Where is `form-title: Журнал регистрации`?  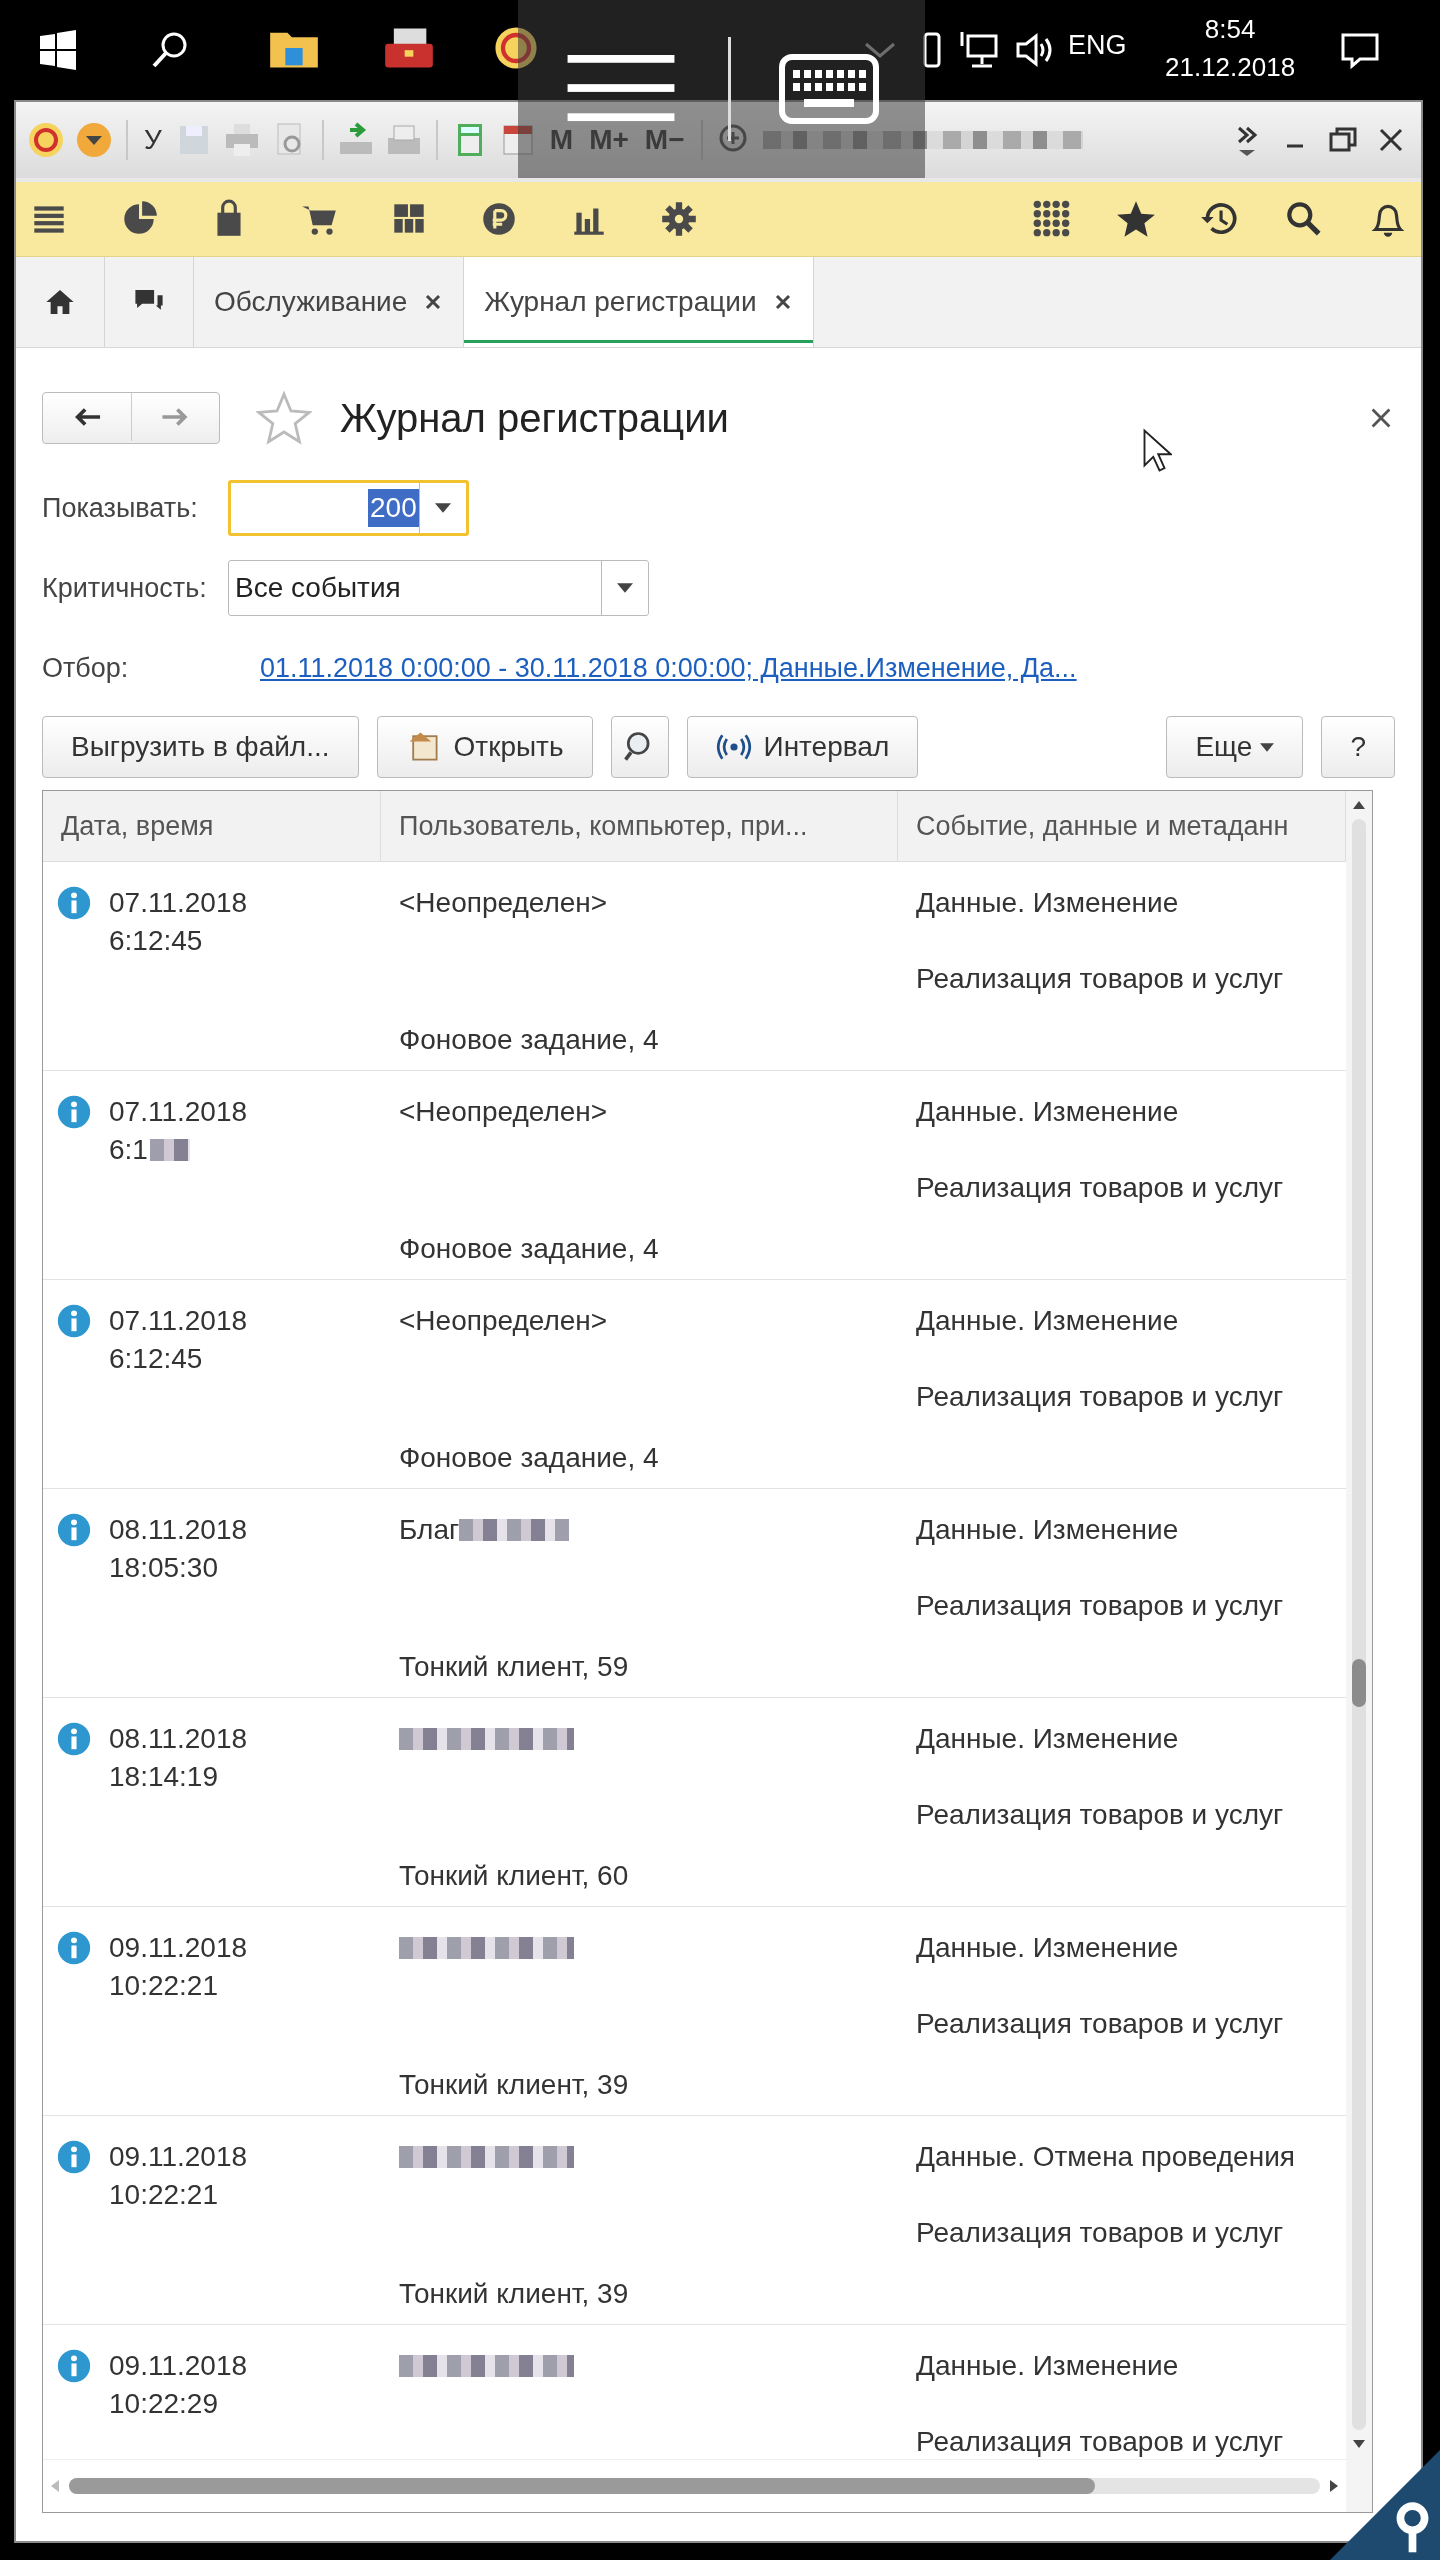
form-title: Журнал регистрации is located at coordinates (534, 418).